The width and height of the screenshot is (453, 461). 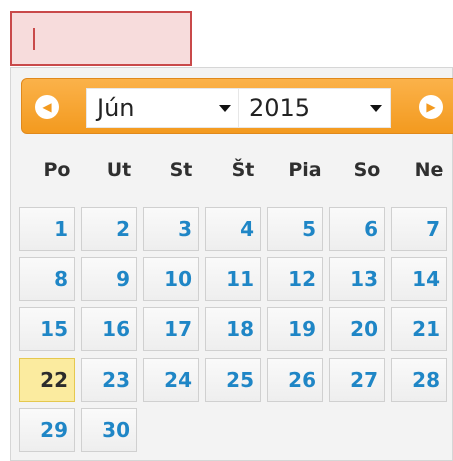 What do you see at coordinates (181, 170) in the screenshot?
I see `weekday-label: St` at bounding box center [181, 170].